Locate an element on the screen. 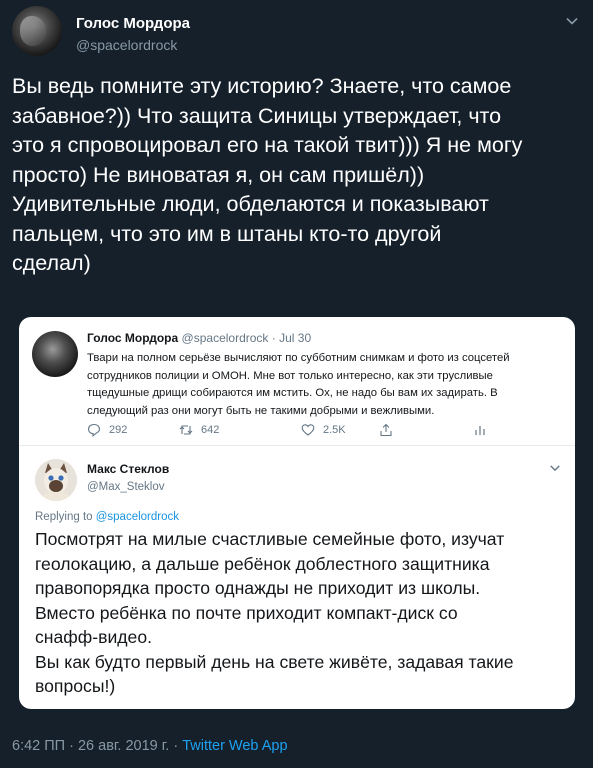 The width and height of the screenshot is (593, 768). like-button: 2.5K is located at coordinates (323, 430).